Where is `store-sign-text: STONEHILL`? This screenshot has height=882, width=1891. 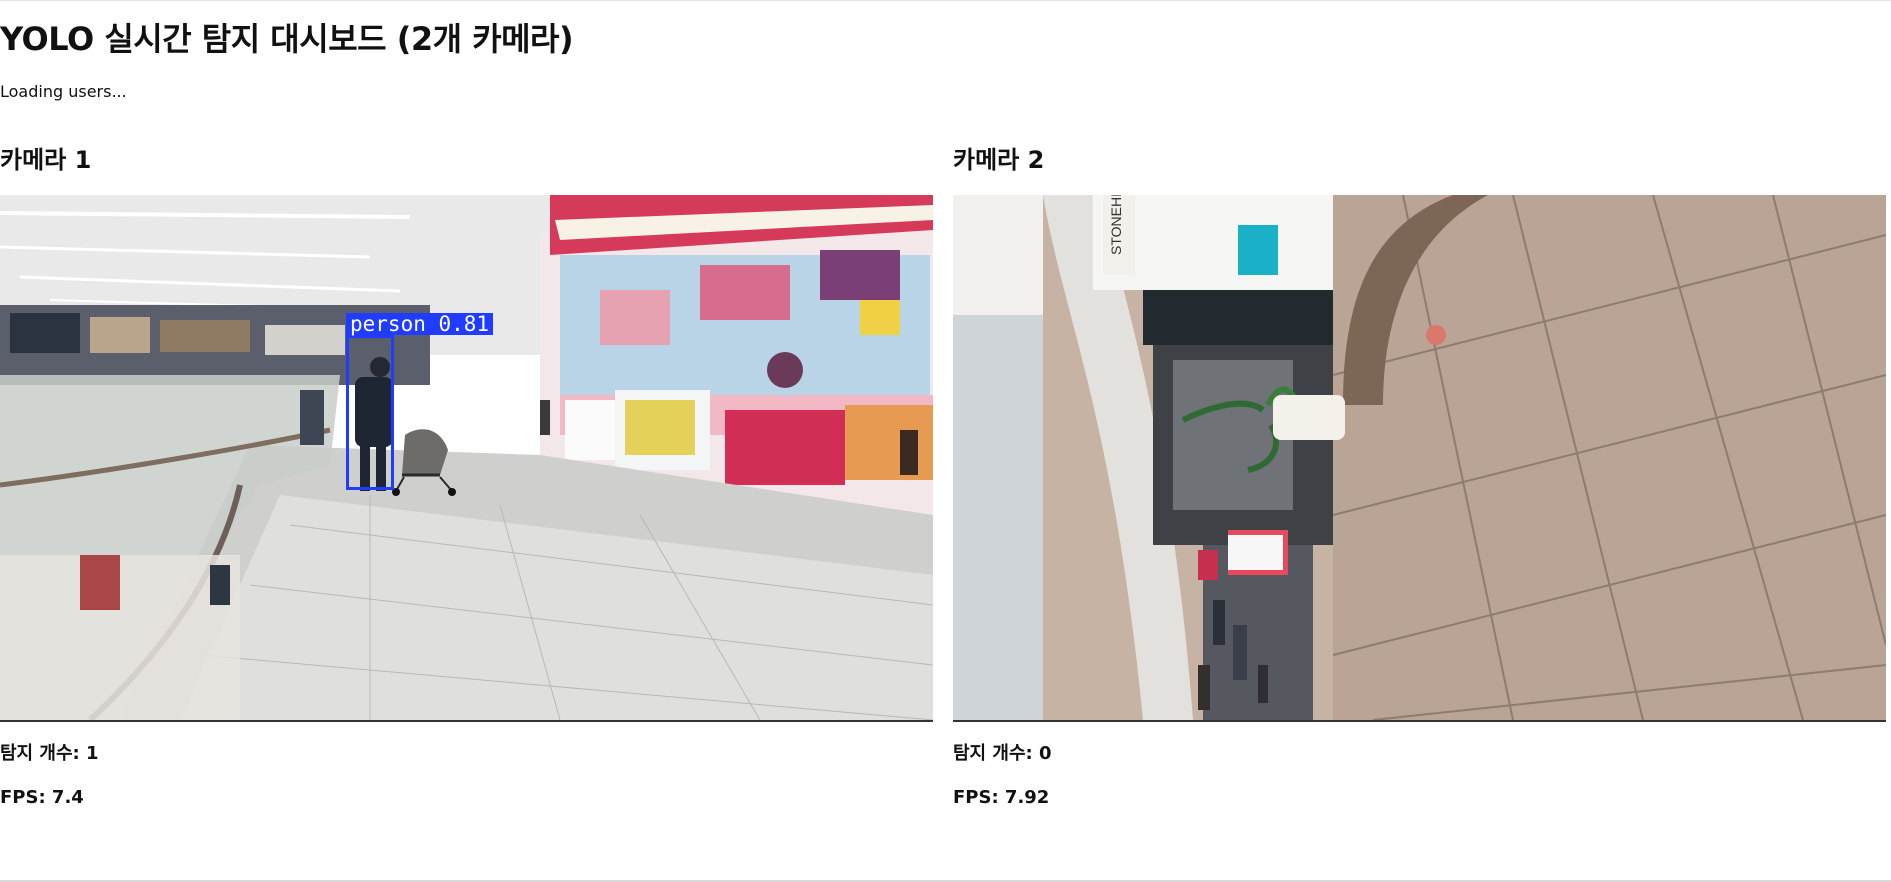 store-sign-text: STONEHILL is located at coordinates (1116, 225).